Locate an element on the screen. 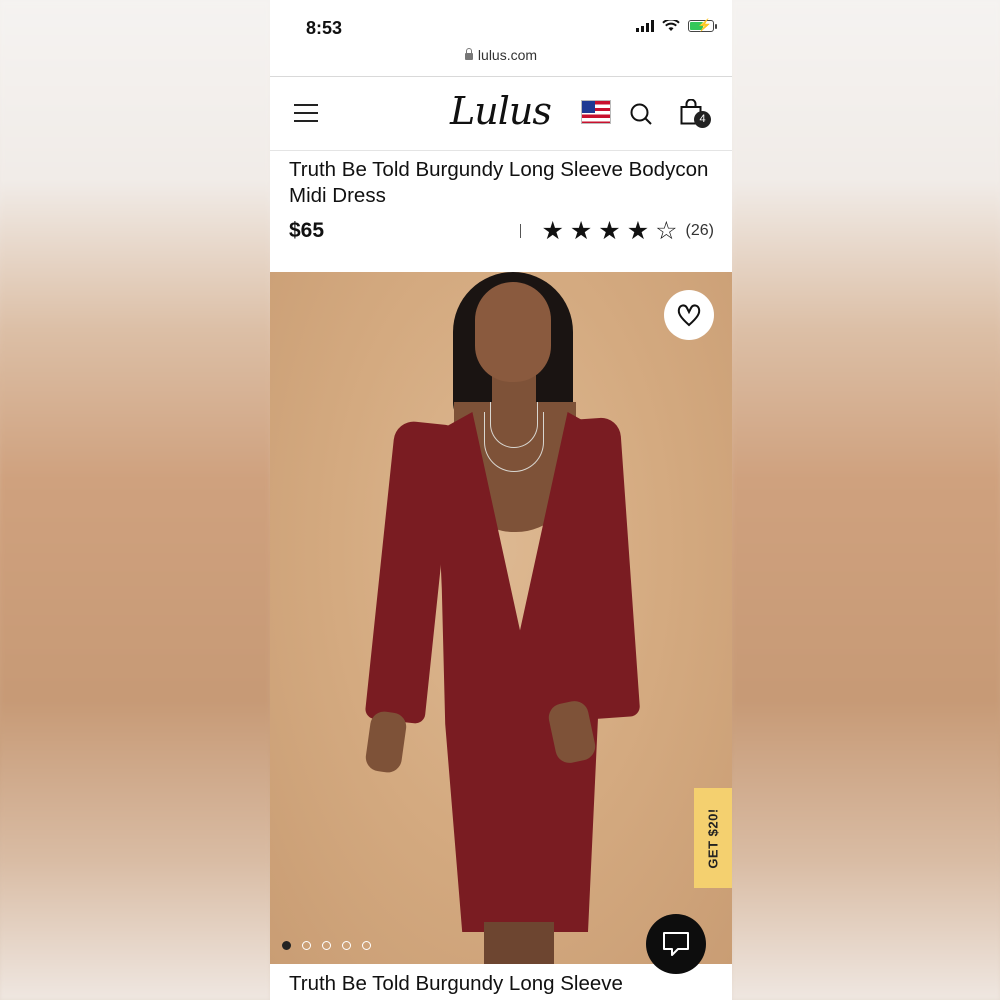 Image resolution: width=1000 pixels, height=1000 pixels. product-price: $65 is located at coordinates (307, 230).